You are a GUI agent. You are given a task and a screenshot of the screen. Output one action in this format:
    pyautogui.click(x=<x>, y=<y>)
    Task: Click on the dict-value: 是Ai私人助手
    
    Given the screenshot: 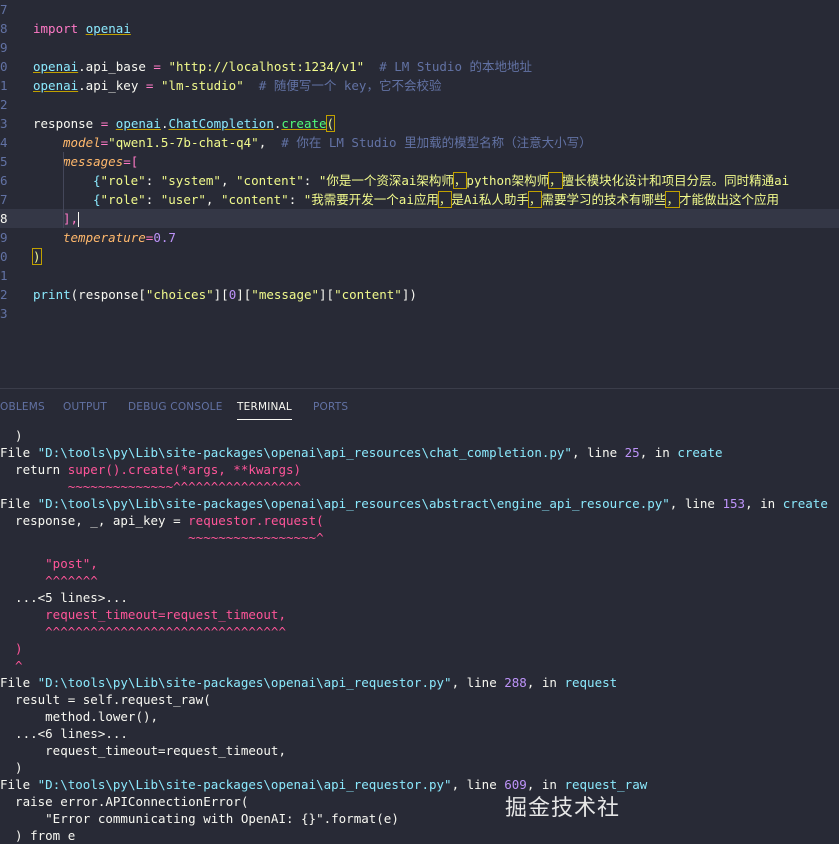 What is the action you would take?
    pyautogui.click(x=490, y=199)
    